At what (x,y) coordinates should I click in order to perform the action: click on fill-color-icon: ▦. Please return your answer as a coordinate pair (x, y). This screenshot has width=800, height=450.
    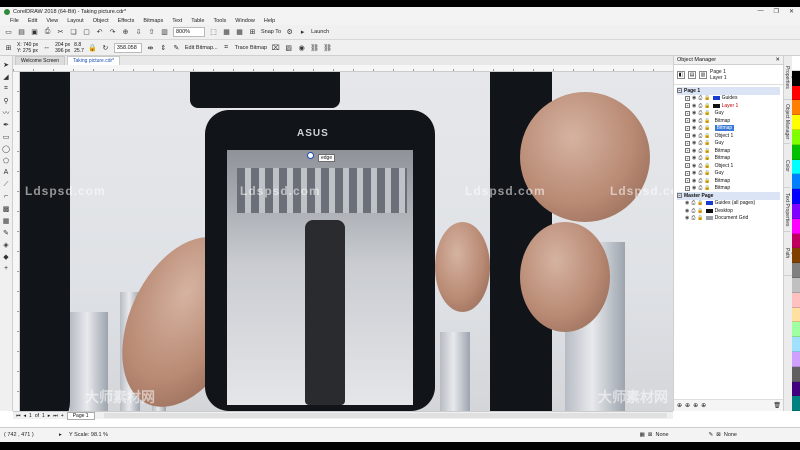
    Looking at the image, I should click on (642, 435).